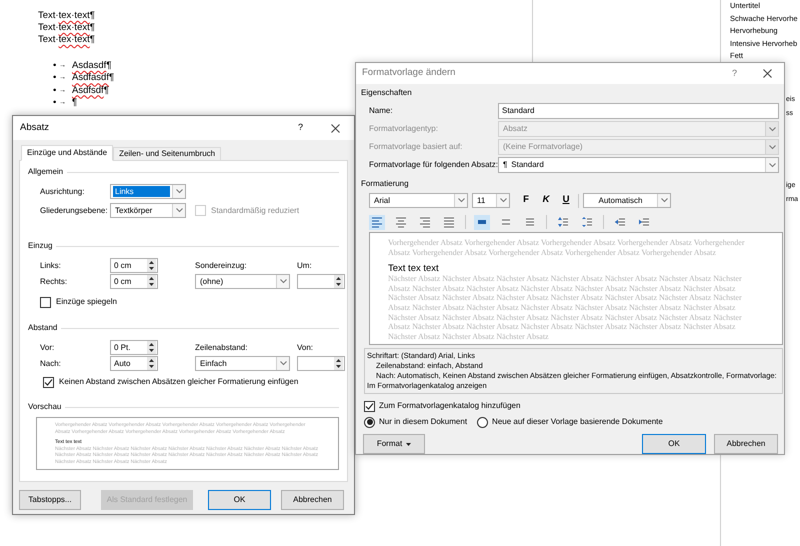  I want to click on field-label: Nach:, so click(51, 364).